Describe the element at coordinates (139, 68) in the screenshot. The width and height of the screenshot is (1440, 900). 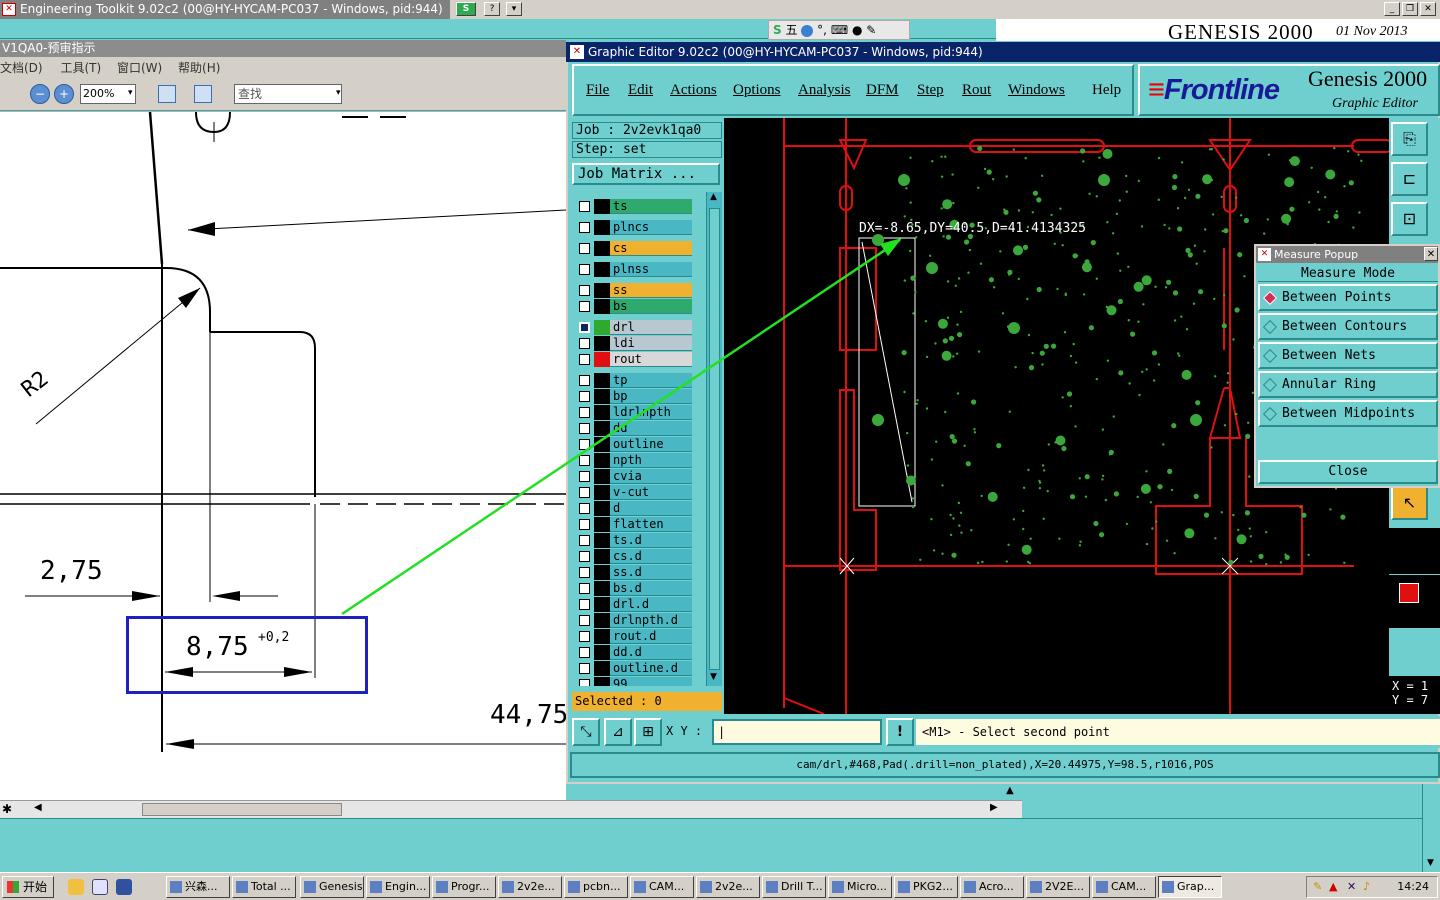
I see `acrobat-menu-window: 窗口(W)` at that location.